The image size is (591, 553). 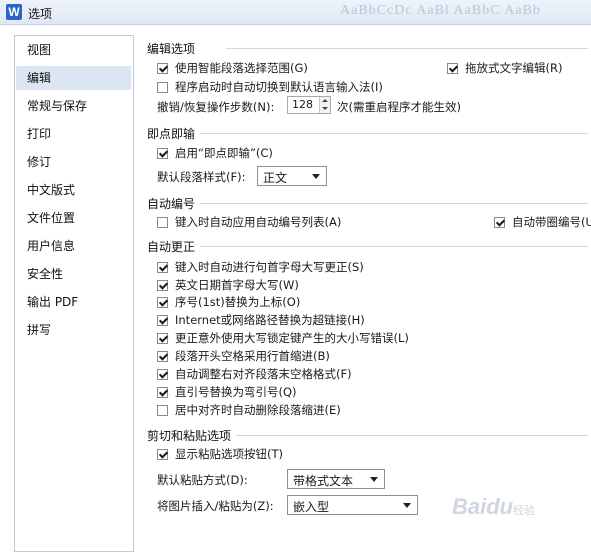 What do you see at coordinates (229, 454) in the screenshot?
I see `option-label: 显示粘贴选项按钮(T)` at bounding box center [229, 454].